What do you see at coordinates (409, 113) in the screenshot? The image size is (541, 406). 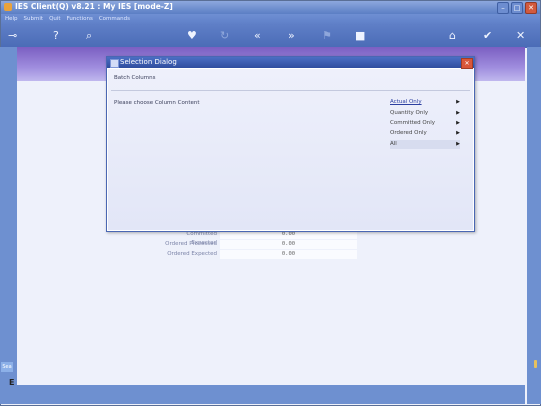 I see `option-label: Quantity Only` at bounding box center [409, 113].